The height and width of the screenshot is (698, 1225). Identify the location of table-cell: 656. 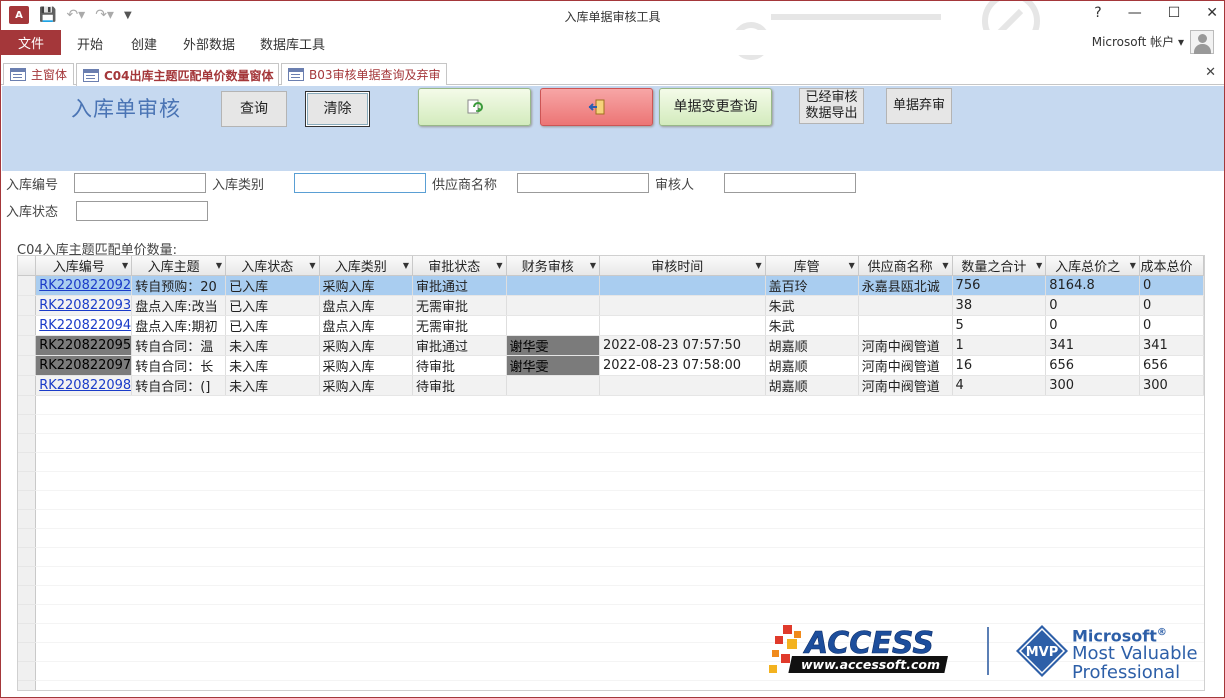
(1092, 365).